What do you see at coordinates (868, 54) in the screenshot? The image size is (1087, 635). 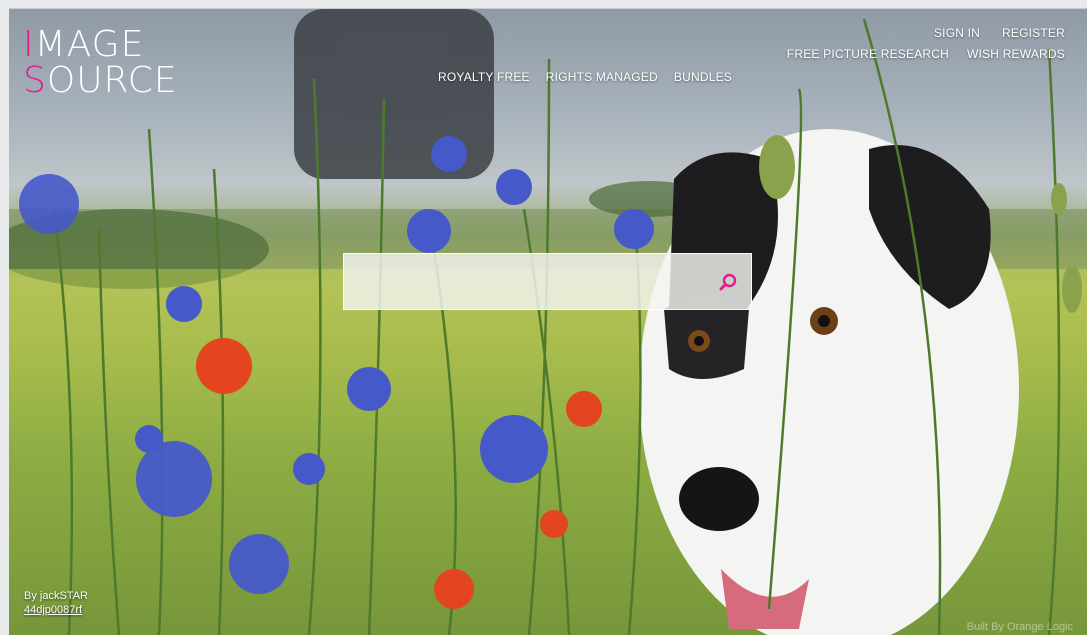 I see `free-picture-research-link: FREE PICTURE RESEARCH` at bounding box center [868, 54].